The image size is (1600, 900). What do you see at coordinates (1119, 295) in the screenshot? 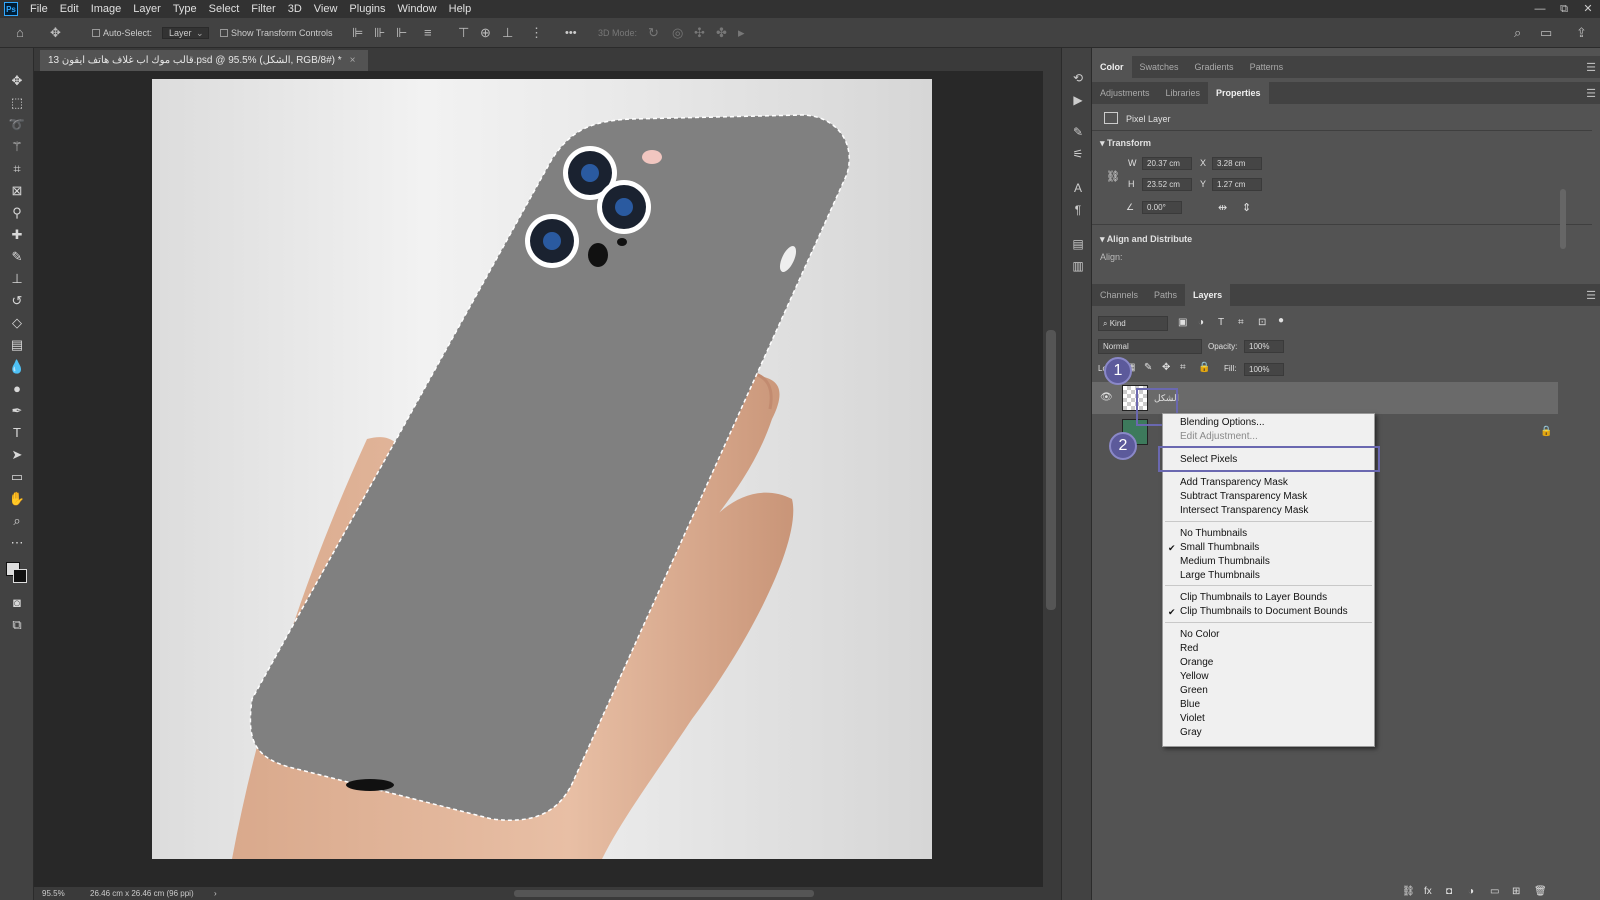
I see `tab-channels: Channels` at bounding box center [1119, 295].